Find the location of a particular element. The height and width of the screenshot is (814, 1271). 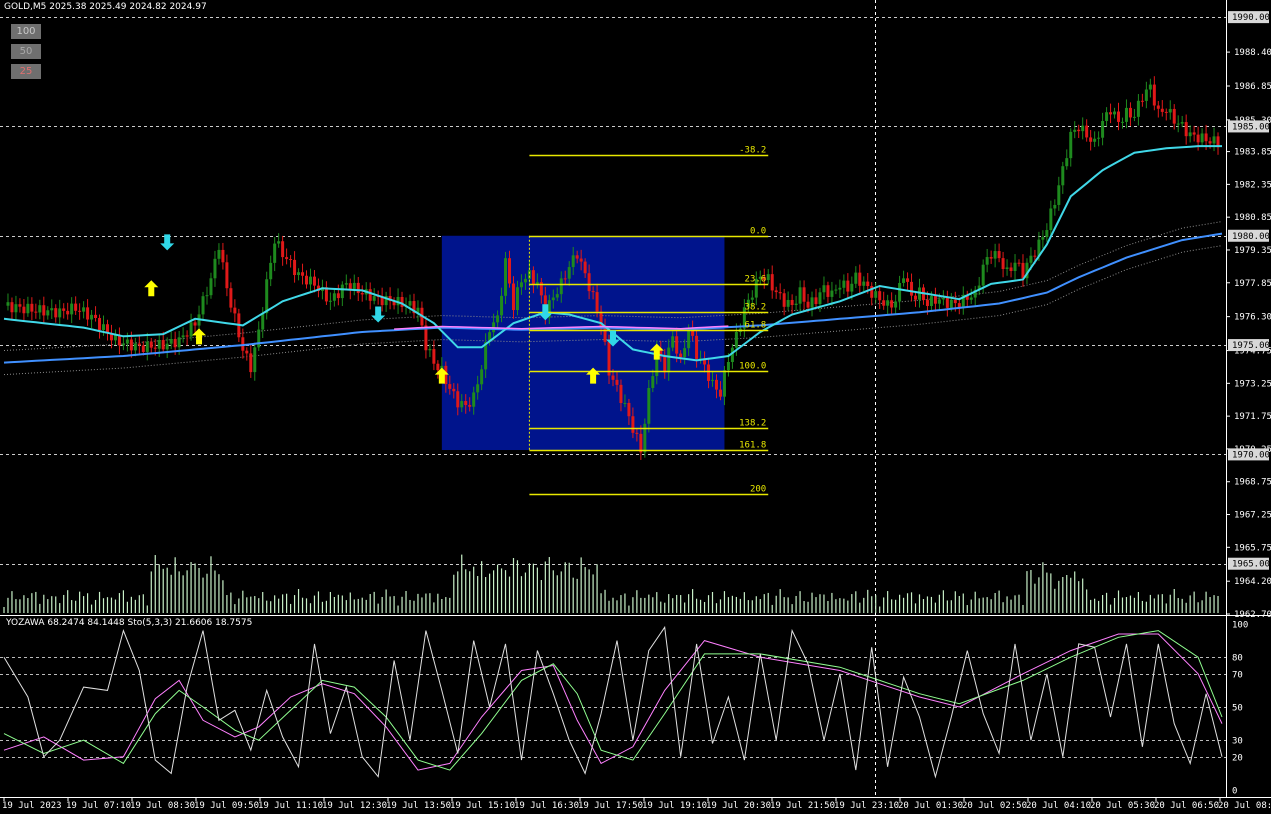

price-tag-label: 1985.00 is located at coordinates (1251, 127).